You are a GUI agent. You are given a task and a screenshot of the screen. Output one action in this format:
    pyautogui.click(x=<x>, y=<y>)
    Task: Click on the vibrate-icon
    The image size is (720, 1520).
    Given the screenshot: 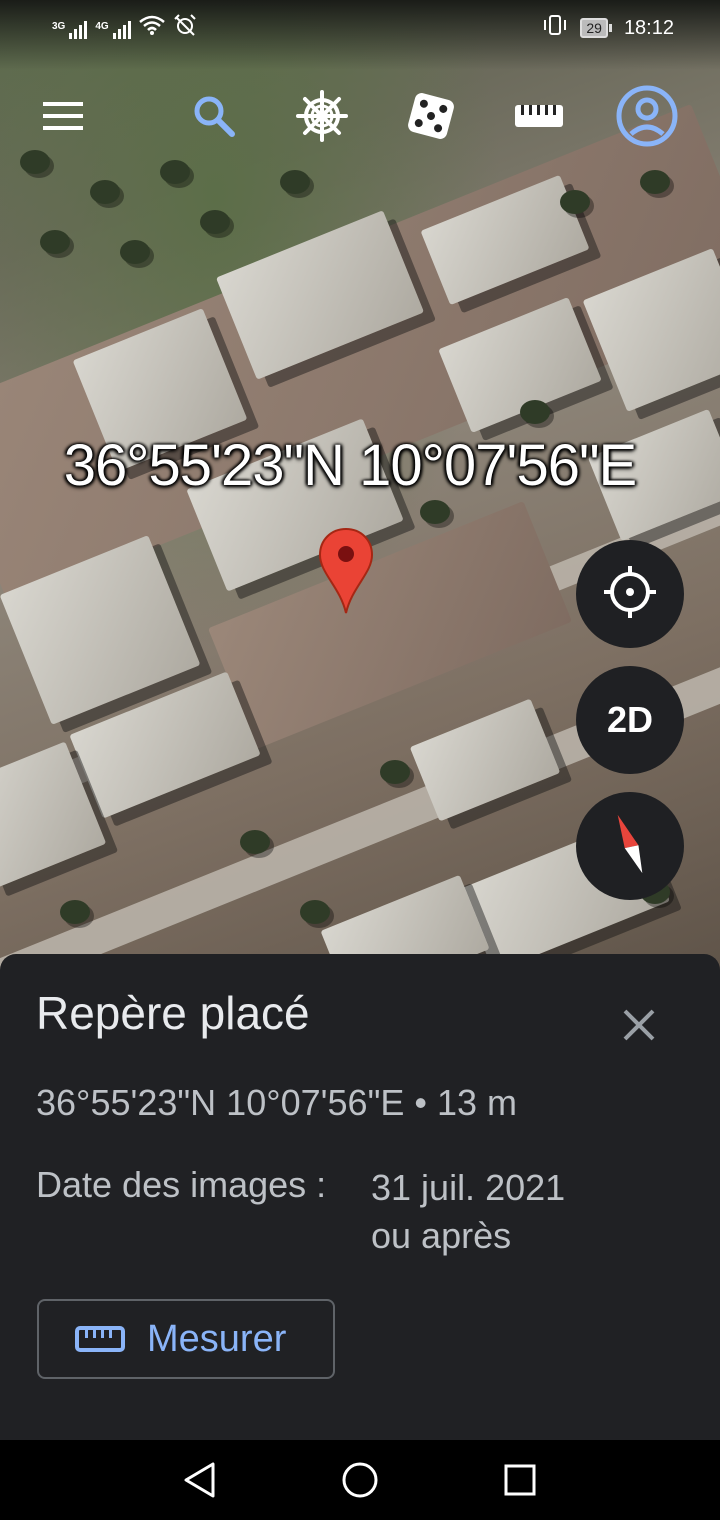 What is the action you would take?
    pyautogui.click(x=555, y=28)
    